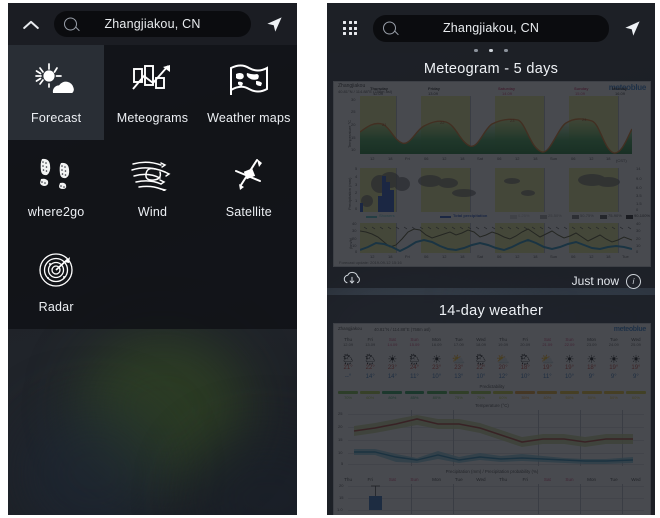 The height and width of the screenshot is (518, 660). I want to click on menu-item-label: Radar, so click(56, 307).